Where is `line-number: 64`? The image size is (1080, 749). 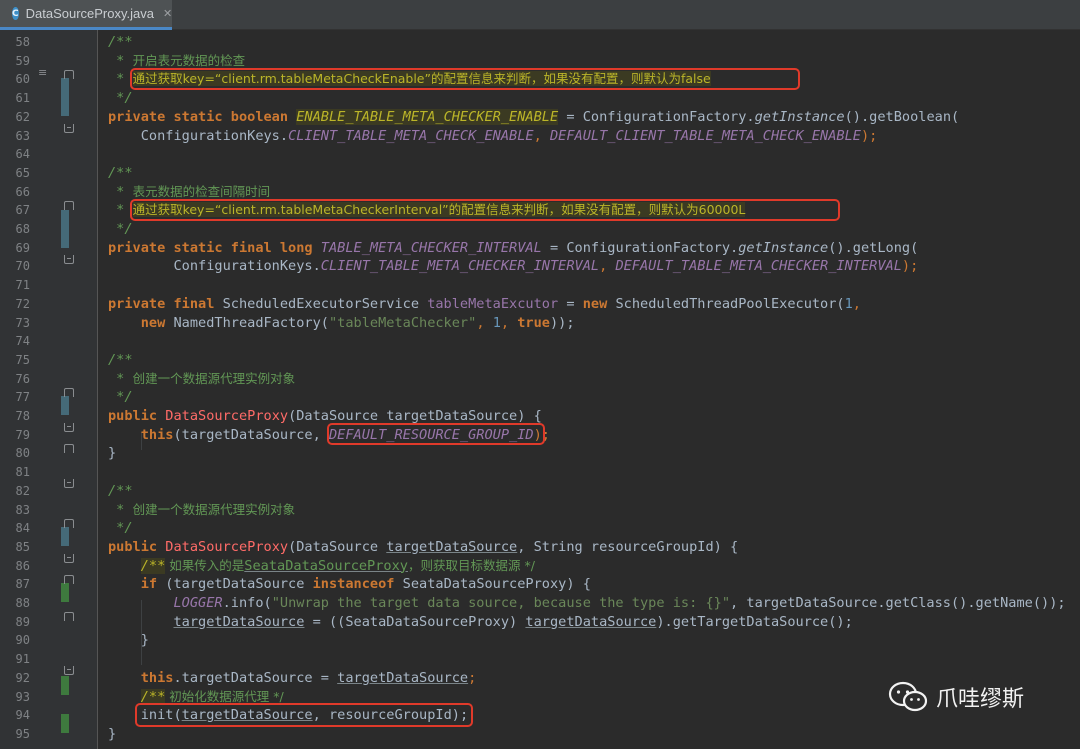
line-number: 64 is located at coordinates (22, 154).